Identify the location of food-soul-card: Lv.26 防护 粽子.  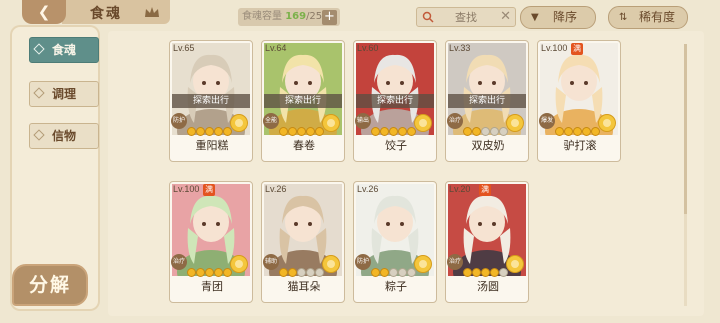
(395, 242).